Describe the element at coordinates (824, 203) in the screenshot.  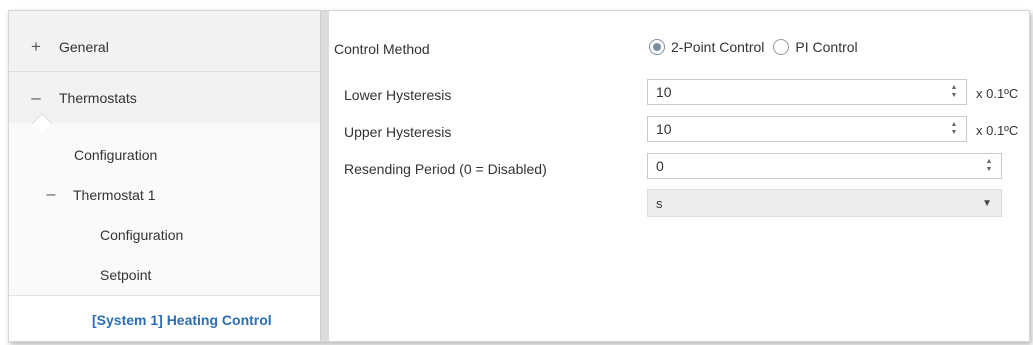
I see `resending-period-unit-select: s ▼` at that location.